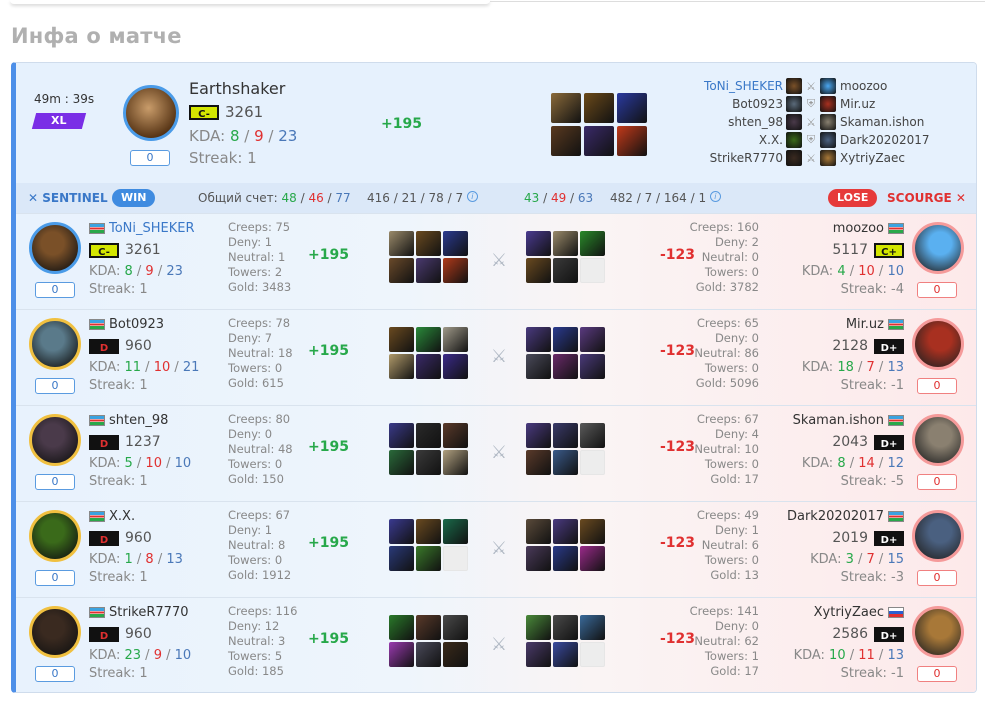  What do you see at coordinates (711, 86) in the screenshot?
I see `roster-left-name: ToNi_SHEKER` at bounding box center [711, 86].